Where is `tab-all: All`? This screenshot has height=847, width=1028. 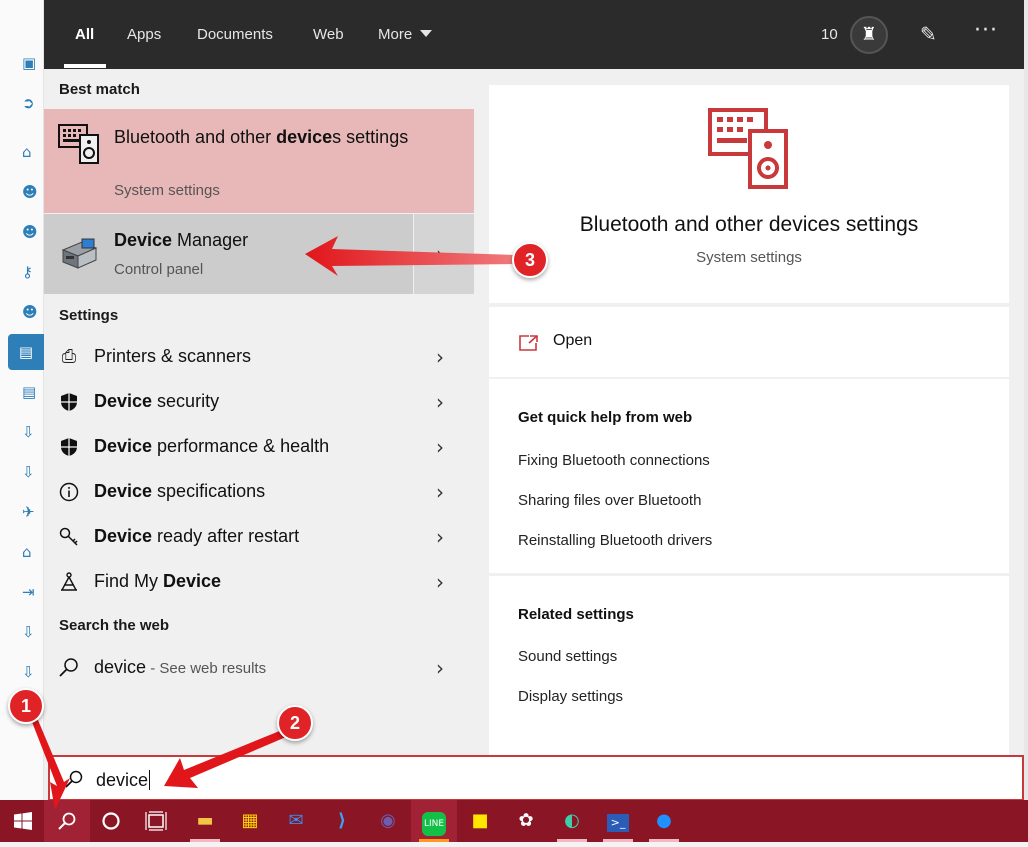 tab-all: All is located at coordinates (84, 34).